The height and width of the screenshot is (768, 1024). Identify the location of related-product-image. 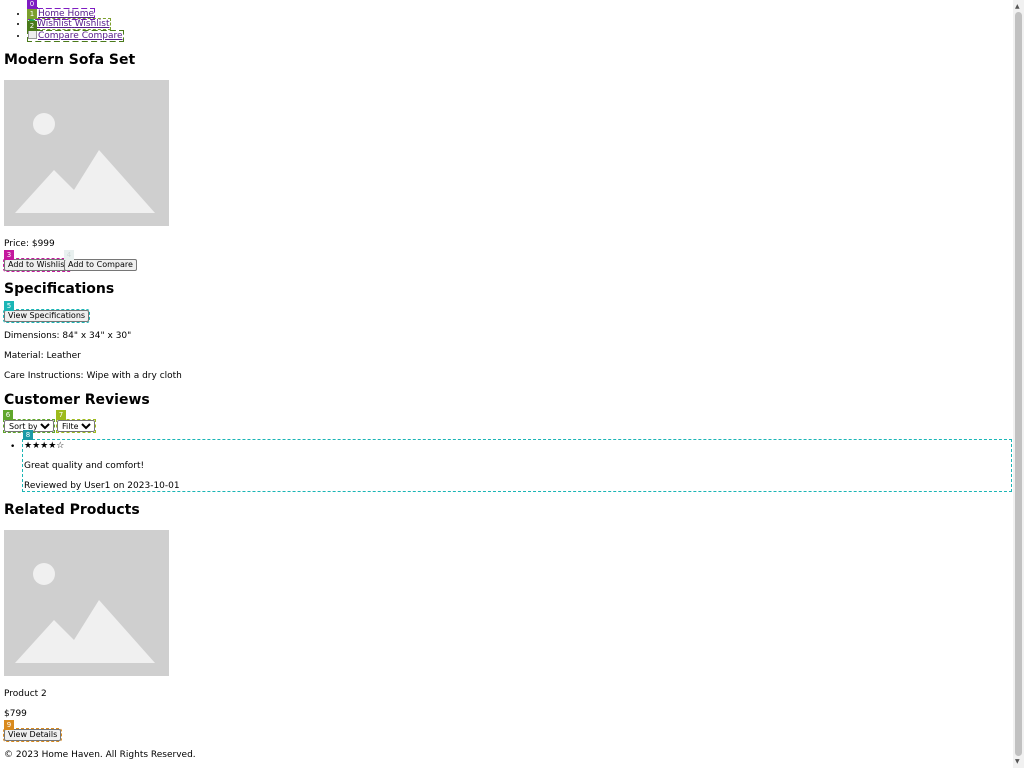
(86, 603).